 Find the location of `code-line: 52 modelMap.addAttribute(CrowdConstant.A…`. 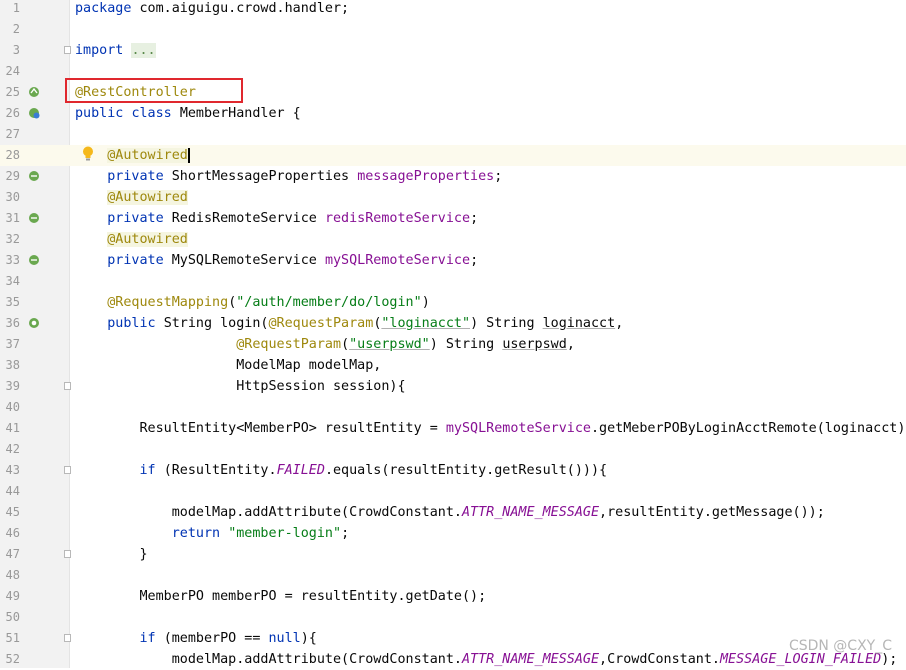

code-line: 52 modelMap.addAttribute(CrowdConstant.A… is located at coordinates (453, 659).